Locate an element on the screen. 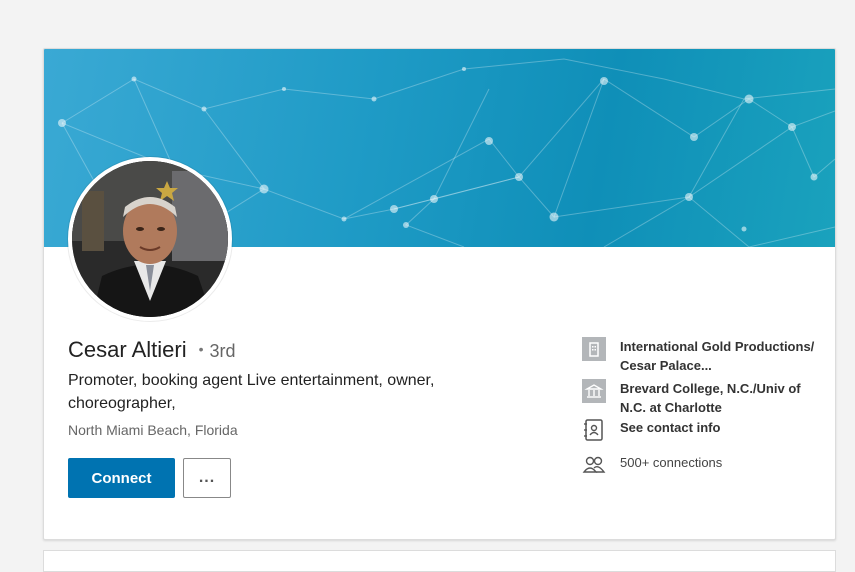 The height and width of the screenshot is (572, 855). profile-name-row: Cesar Altieri • 3rd is located at coordinates (152, 350).